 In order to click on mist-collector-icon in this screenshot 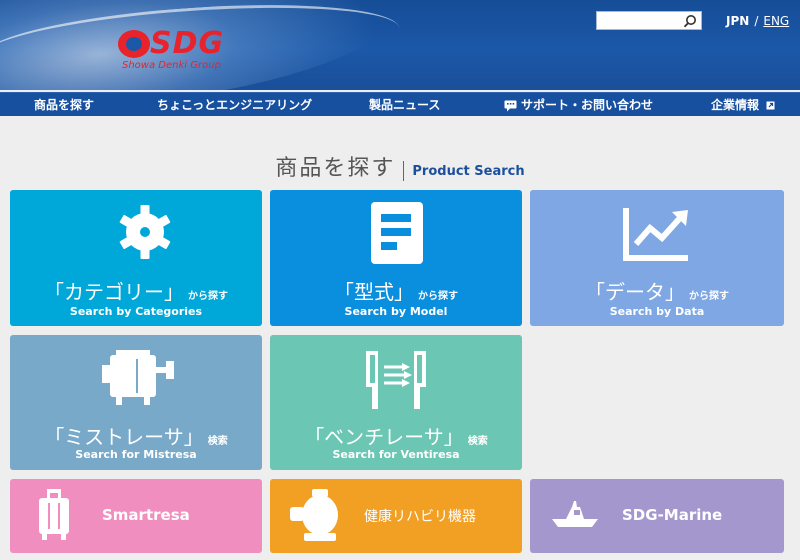, I will do `click(138, 377)`.